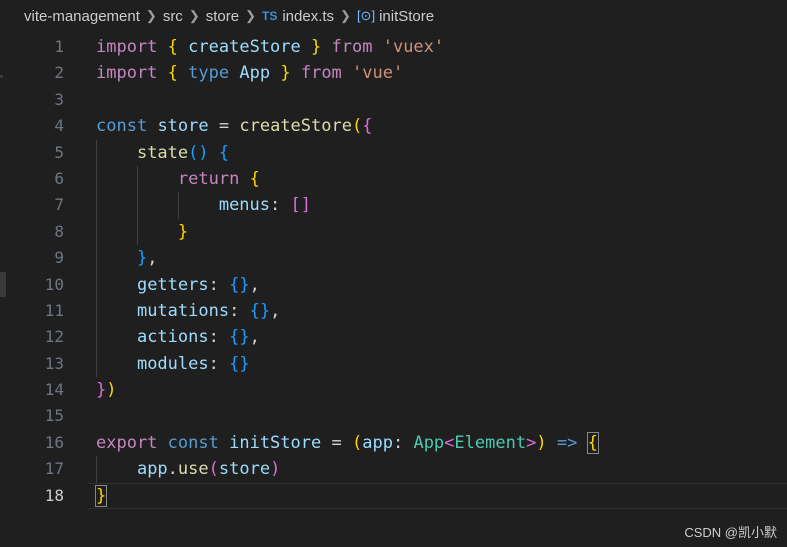 This screenshot has height=547, width=787. Describe the element at coordinates (54, 390) in the screenshot. I see `line-number: 14` at that location.